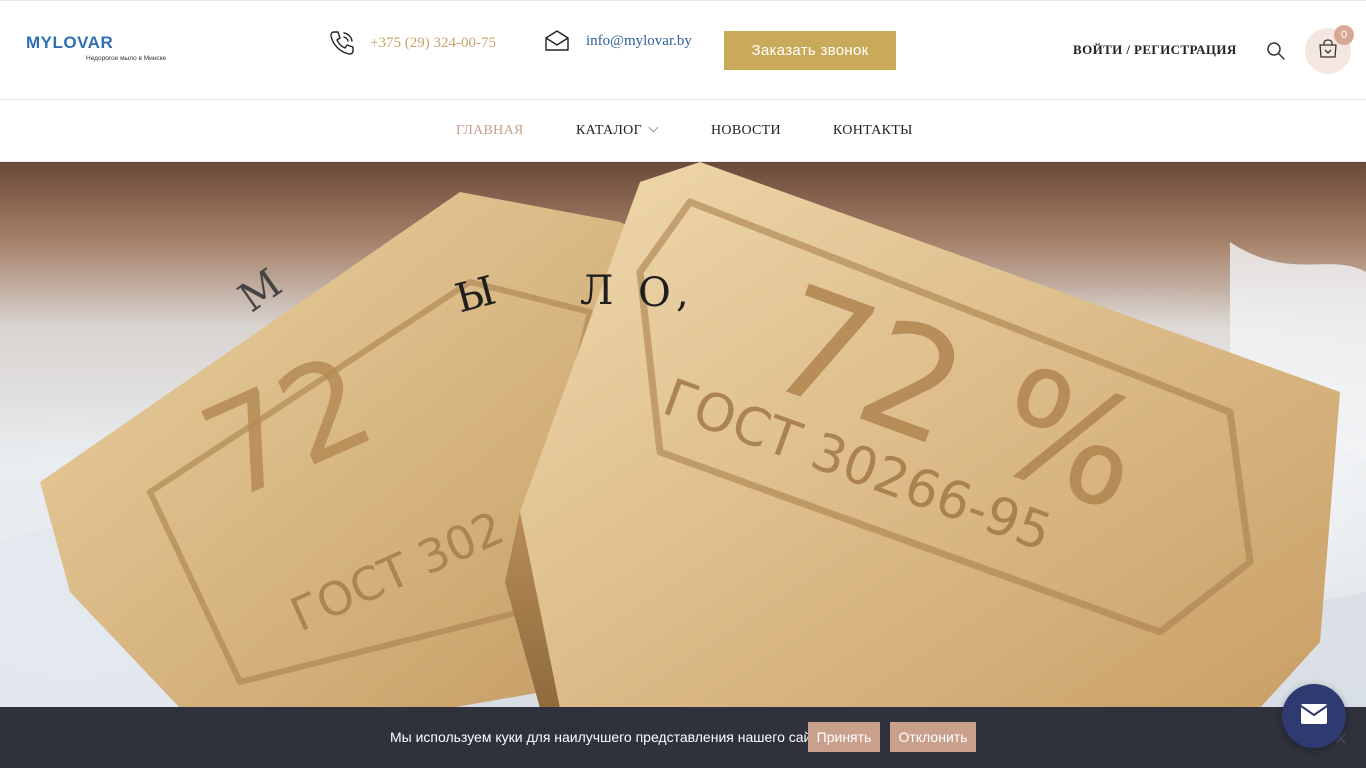 The width and height of the screenshot is (1366, 768). I want to click on chevron-down-icon, so click(653, 127).